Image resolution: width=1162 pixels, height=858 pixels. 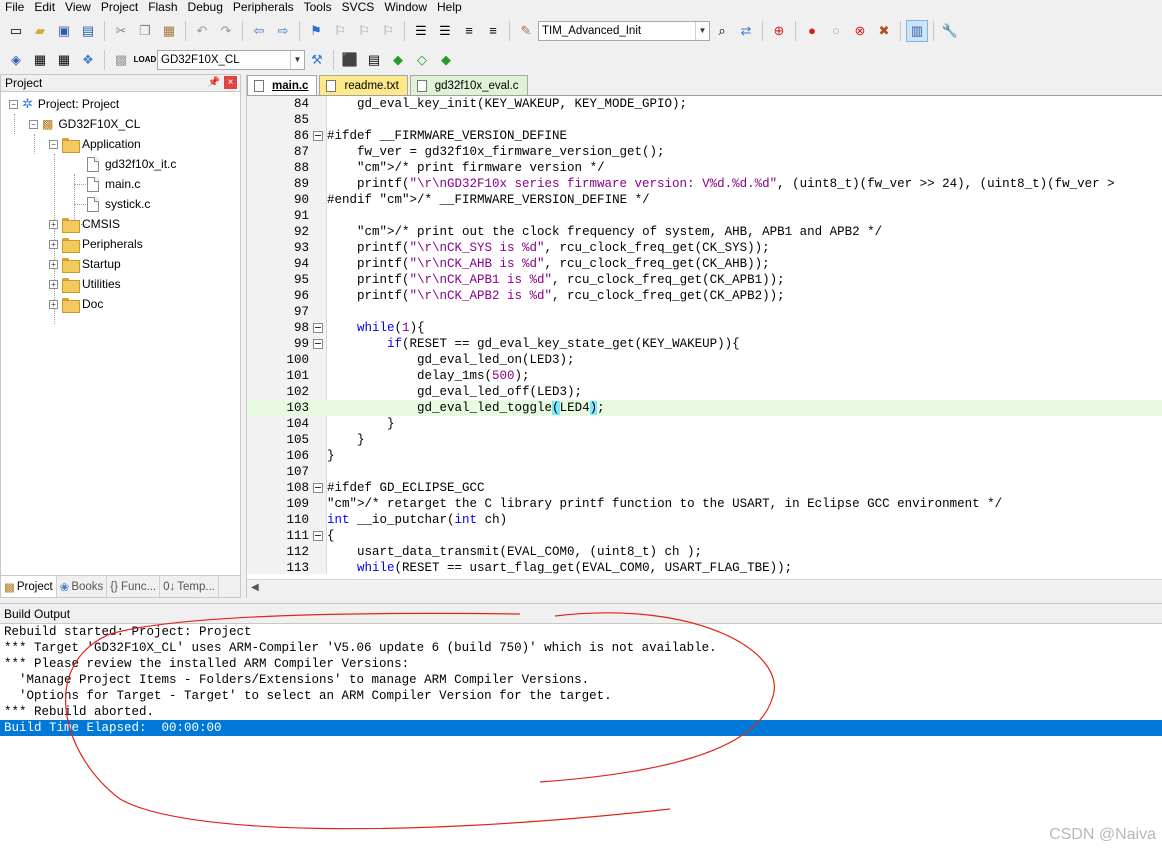 I want to click on collapse-icon: −, so click(x=33, y=124).